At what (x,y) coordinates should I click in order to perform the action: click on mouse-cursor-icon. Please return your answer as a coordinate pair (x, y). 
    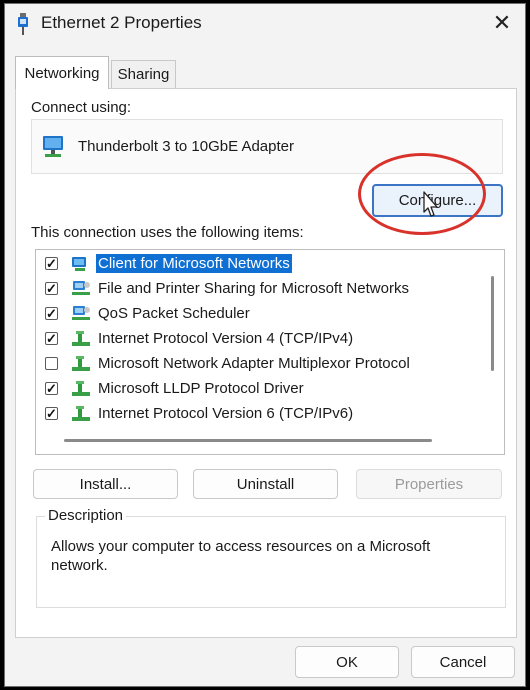
    Looking at the image, I should click on (430, 204).